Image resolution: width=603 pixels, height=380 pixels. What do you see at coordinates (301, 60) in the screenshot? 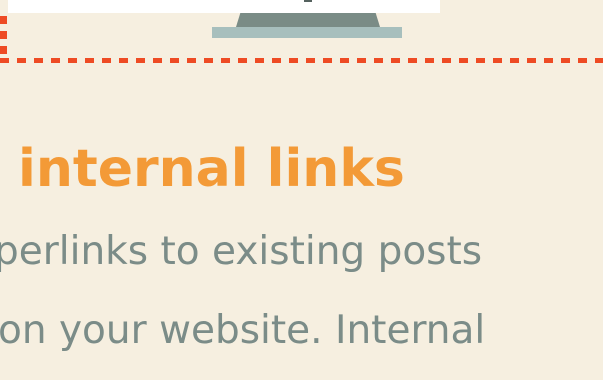
I see `dashed-border-bottom` at bounding box center [301, 60].